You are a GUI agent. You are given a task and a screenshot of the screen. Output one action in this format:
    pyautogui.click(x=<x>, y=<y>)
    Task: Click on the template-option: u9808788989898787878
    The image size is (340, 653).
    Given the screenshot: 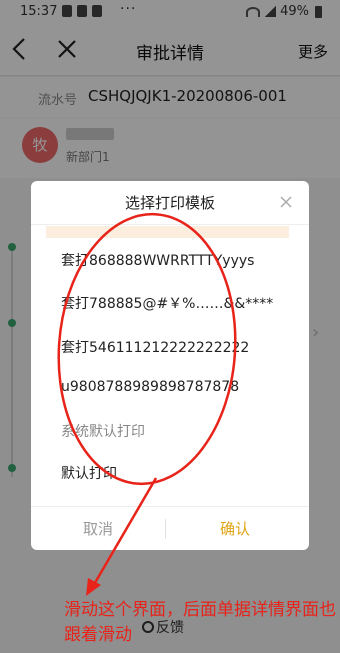 What is the action you would take?
    pyautogui.click(x=150, y=387)
    